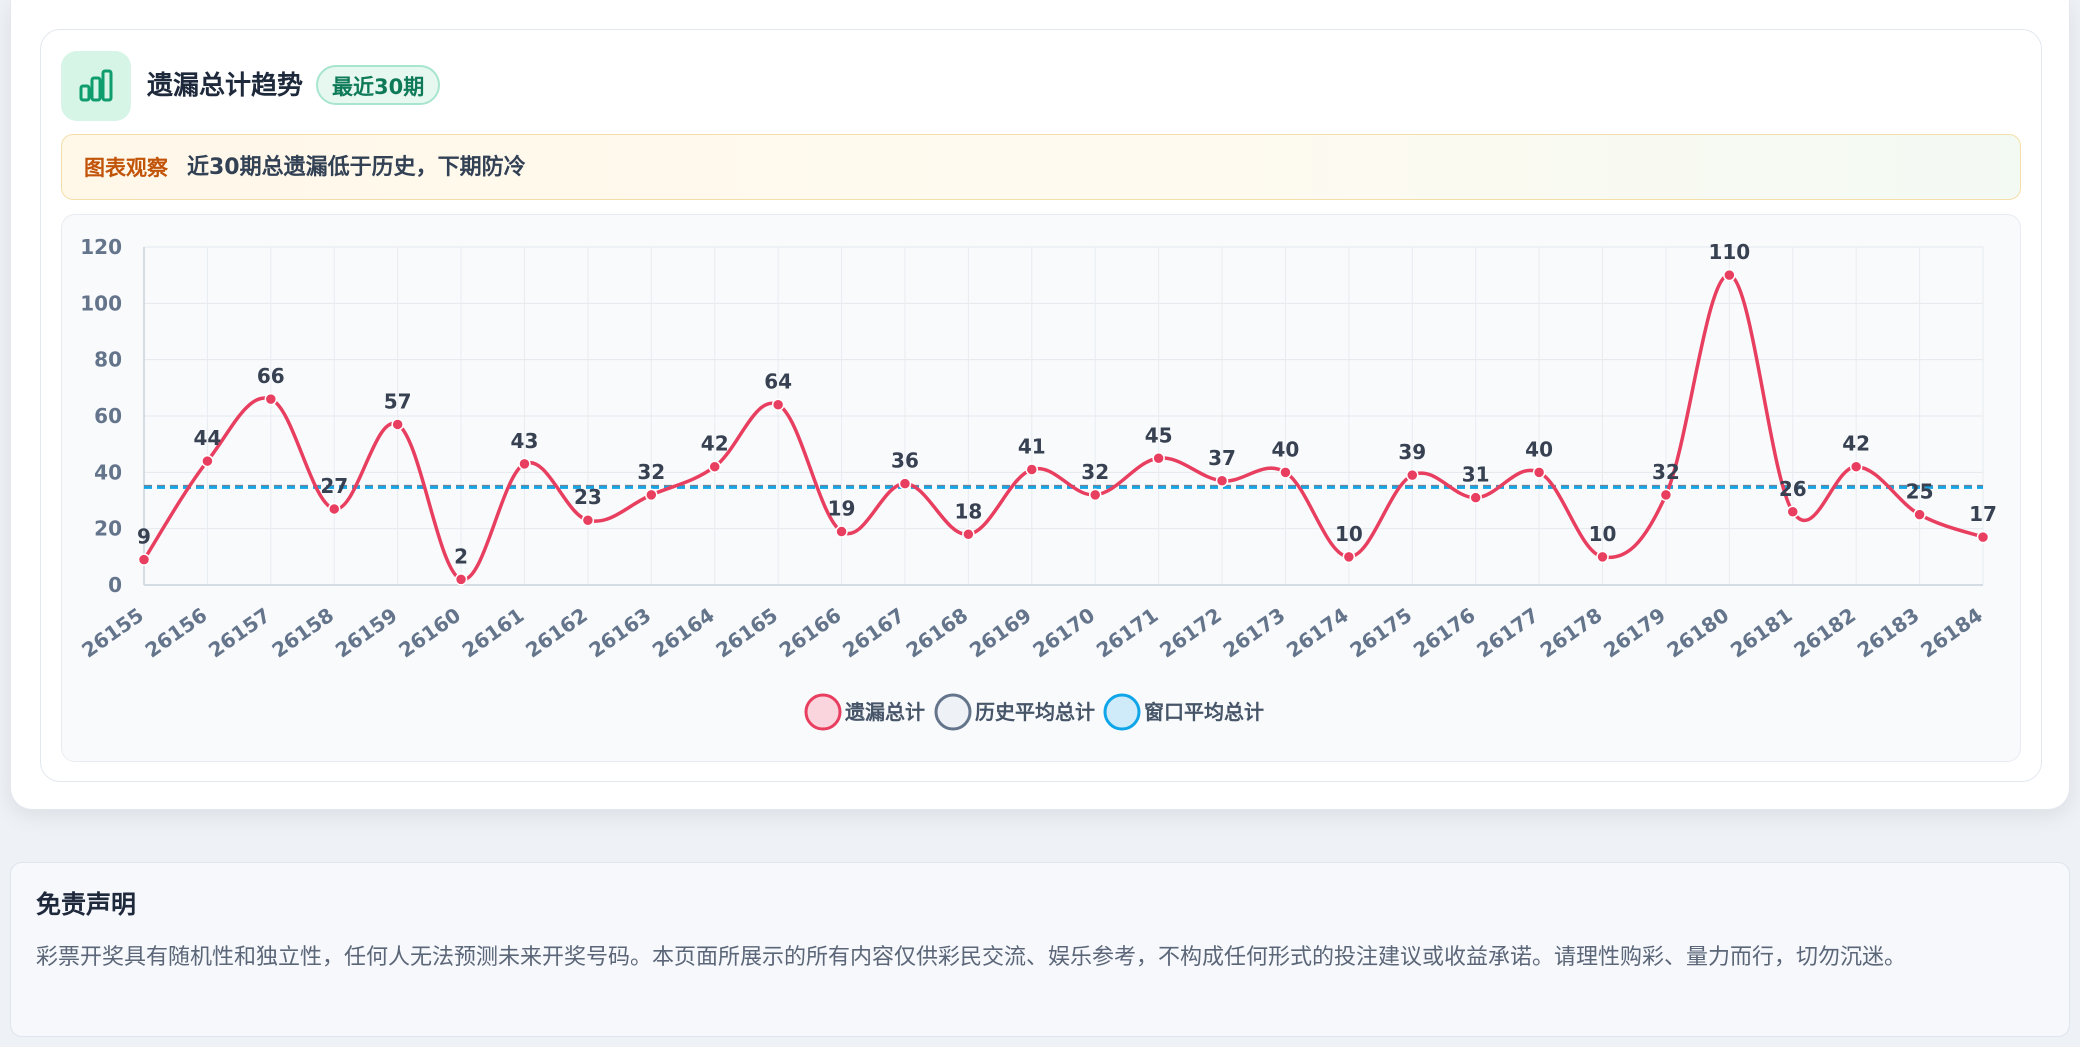 This screenshot has width=2080, height=1047. What do you see at coordinates (356, 167) in the screenshot?
I see `observation-text: 近30期总遗漏低于历史，下期防冷` at bounding box center [356, 167].